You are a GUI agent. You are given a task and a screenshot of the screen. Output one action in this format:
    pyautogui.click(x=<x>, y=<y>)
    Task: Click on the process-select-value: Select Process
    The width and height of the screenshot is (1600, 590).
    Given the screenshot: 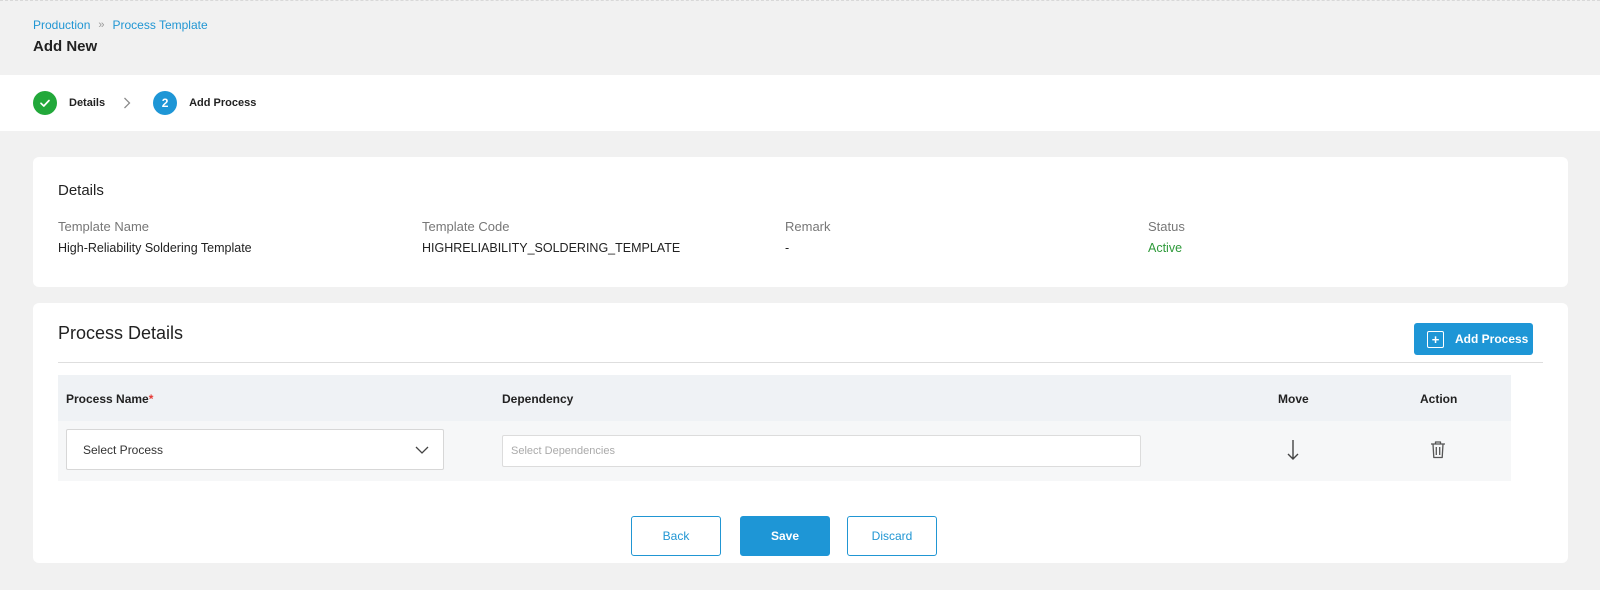 What is the action you would take?
    pyautogui.click(x=123, y=449)
    